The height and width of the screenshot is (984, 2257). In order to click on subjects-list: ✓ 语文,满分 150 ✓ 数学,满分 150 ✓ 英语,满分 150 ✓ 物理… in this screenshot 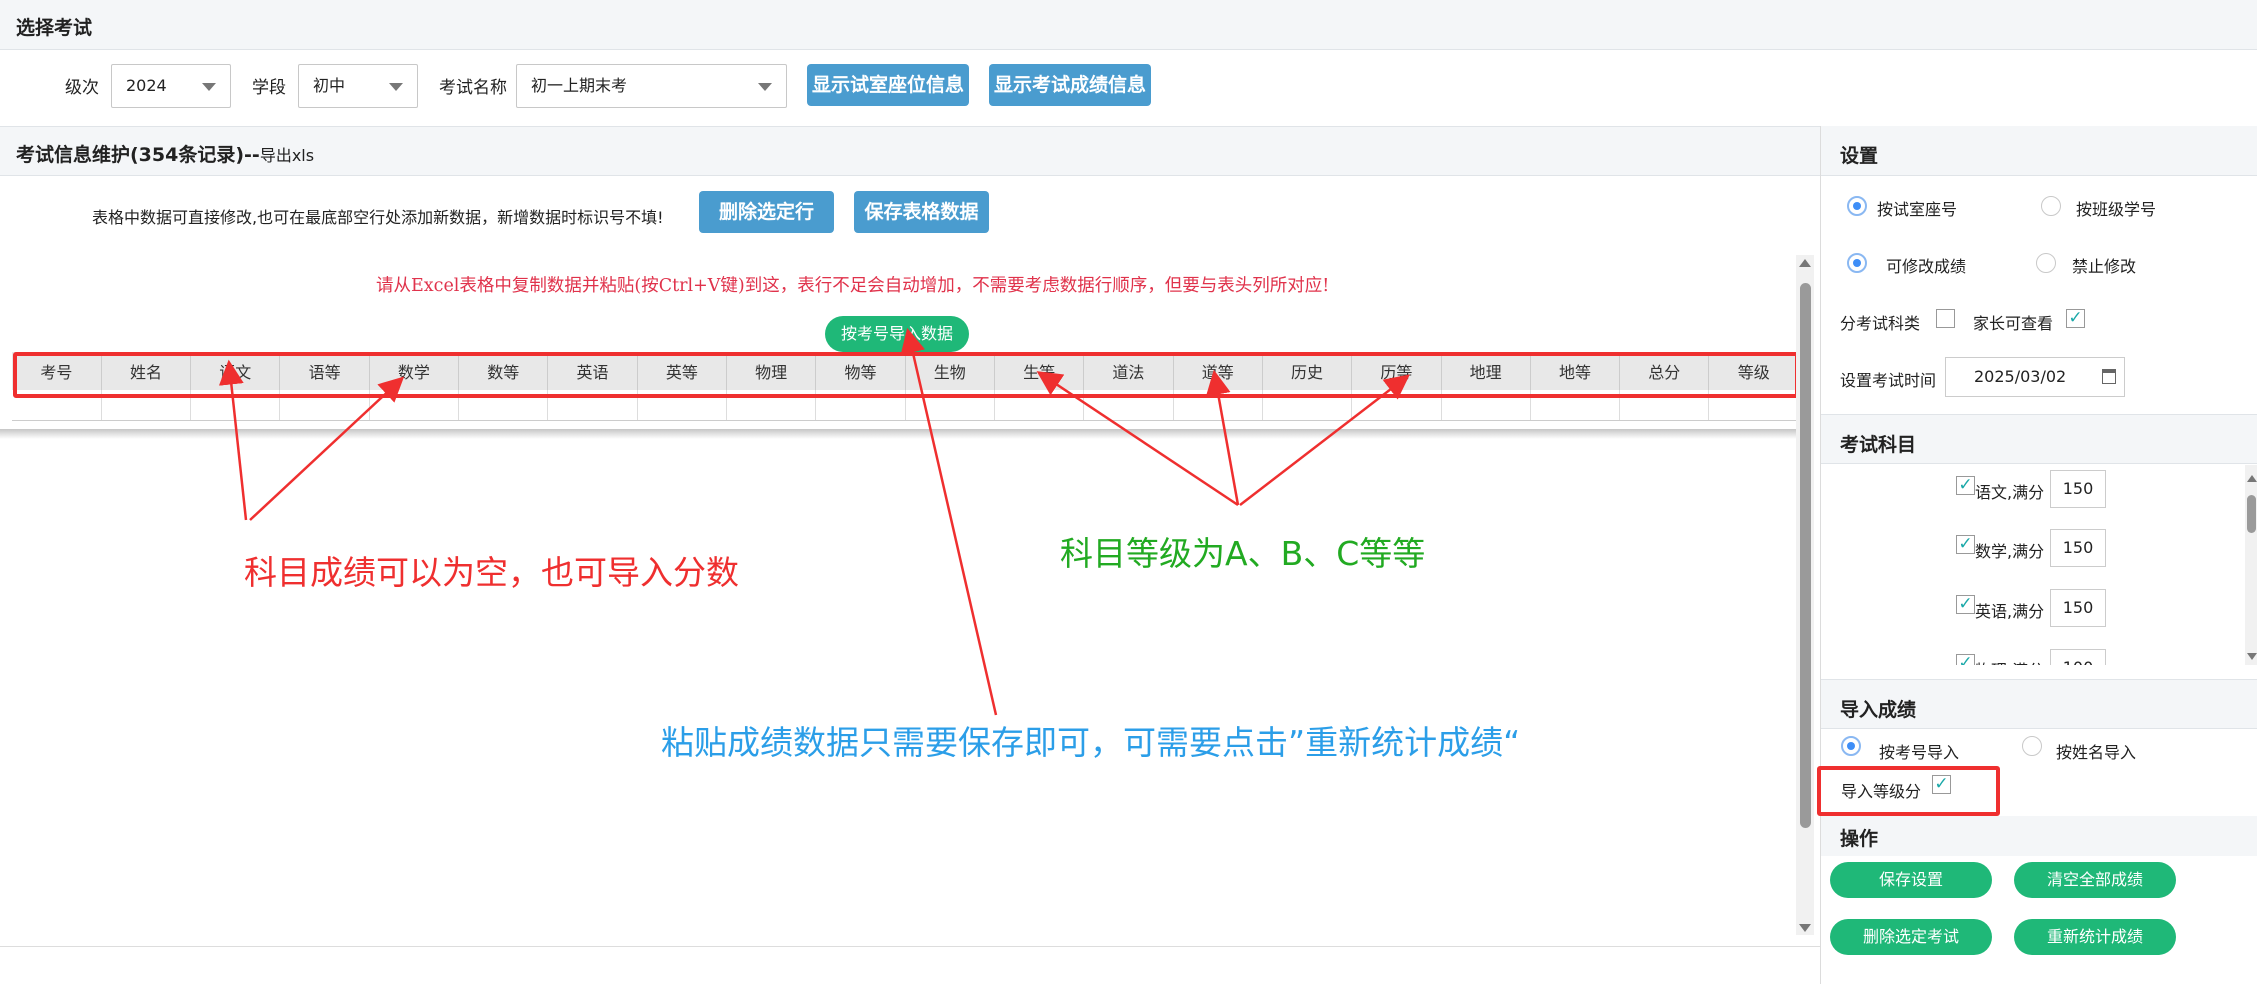, I will do `click(2039, 565)`.